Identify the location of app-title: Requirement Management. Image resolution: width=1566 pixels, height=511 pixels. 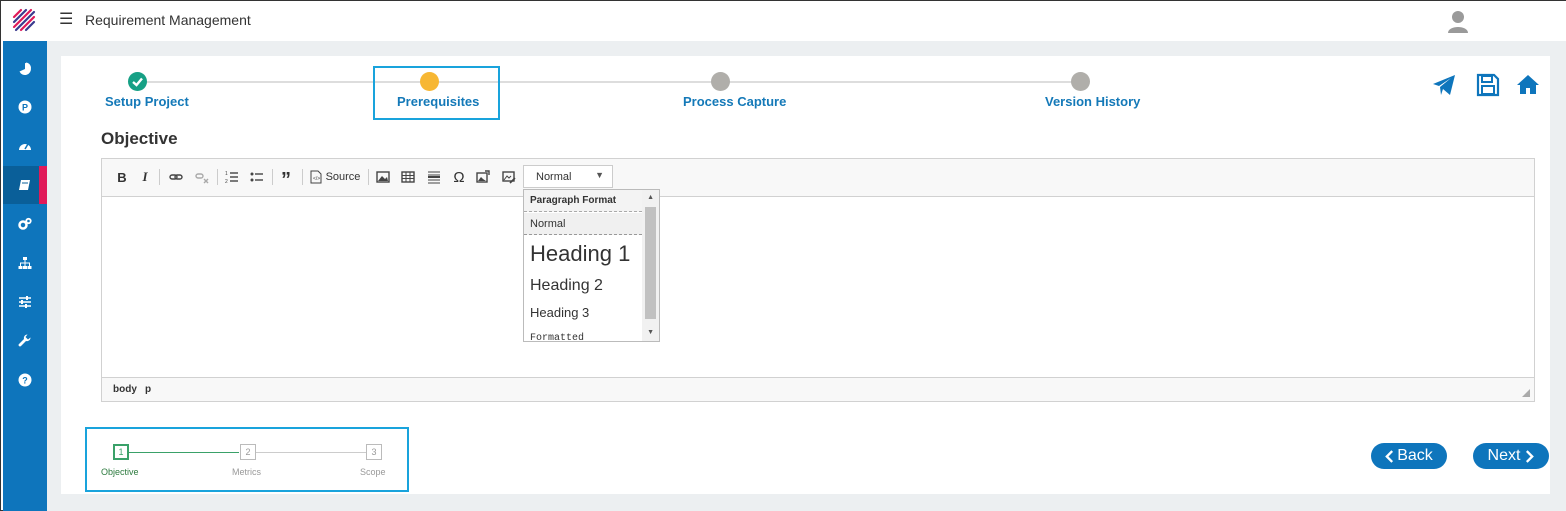
(168, 20).